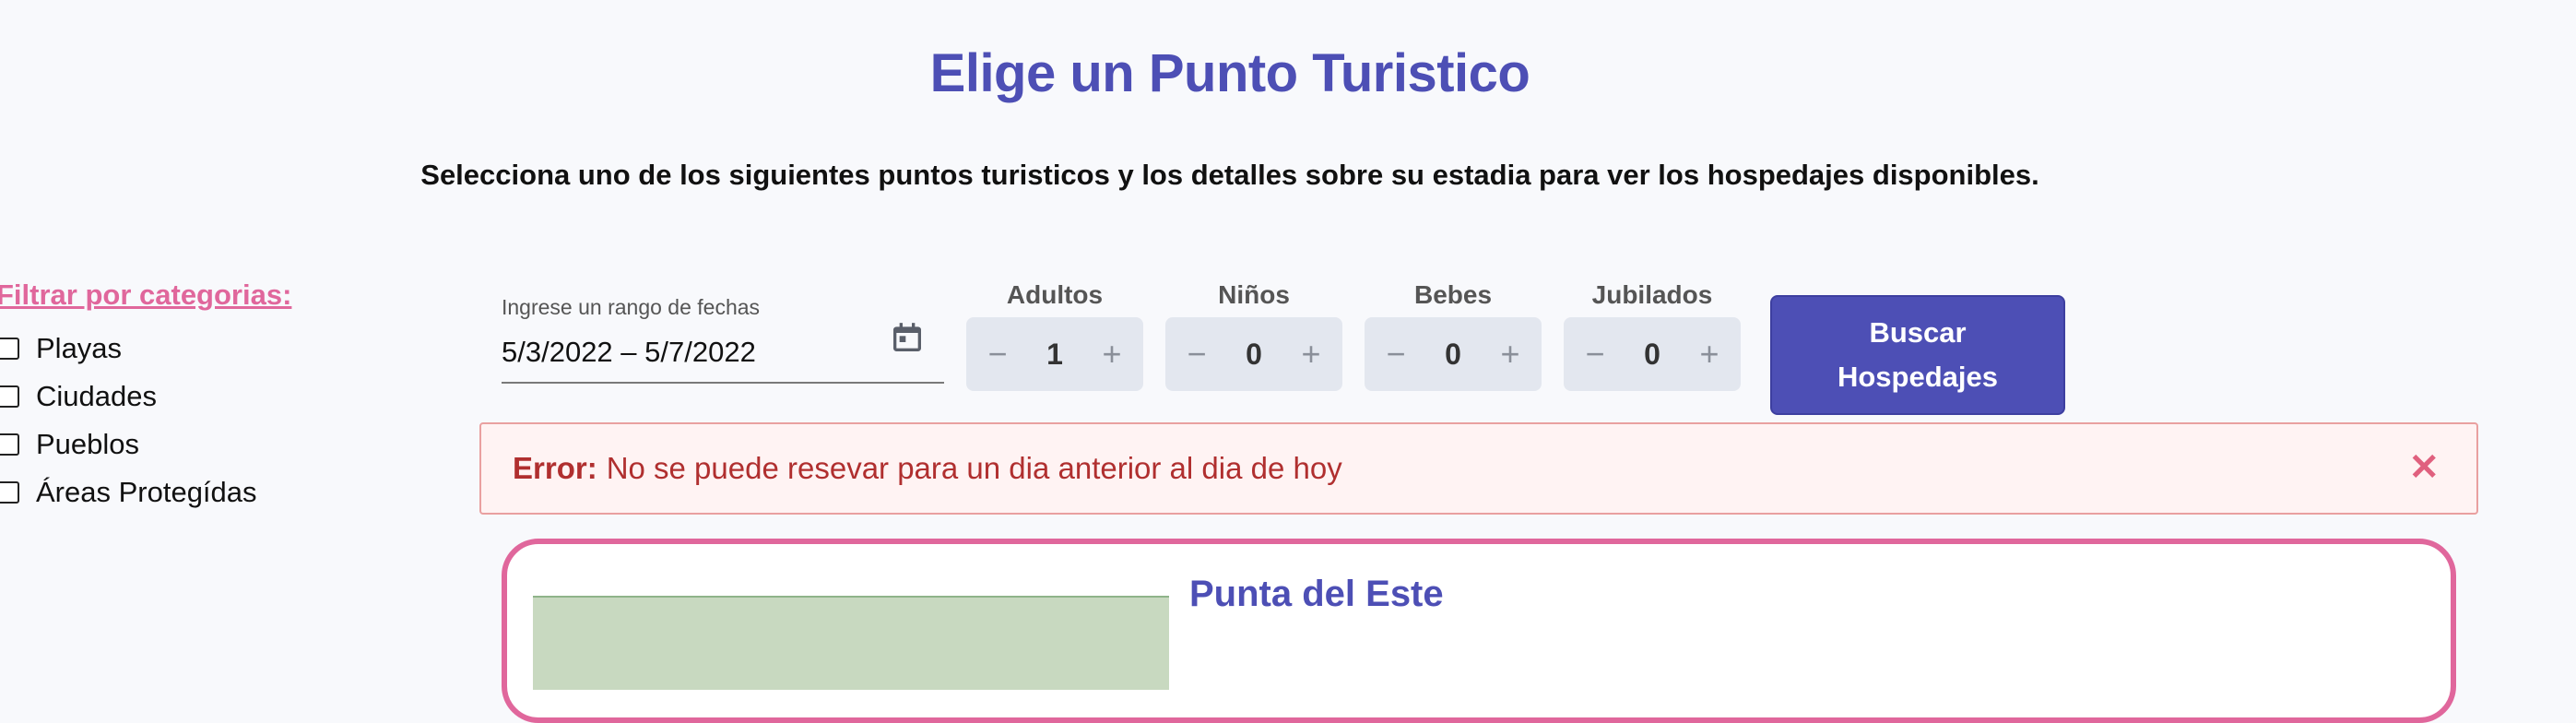  I want to click on counter-ninos: Niños − 0 +, so click(1253, 334).